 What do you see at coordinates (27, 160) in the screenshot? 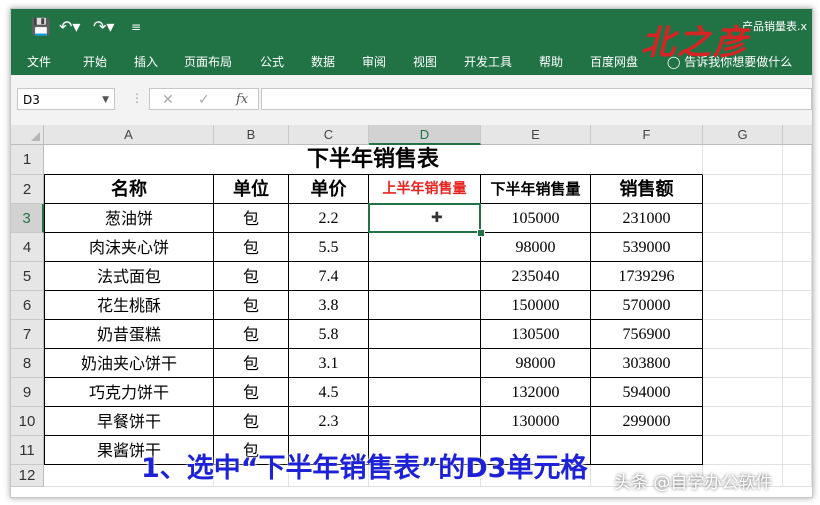
I see `row-header-1: 1` at bounding box center [27, 160].